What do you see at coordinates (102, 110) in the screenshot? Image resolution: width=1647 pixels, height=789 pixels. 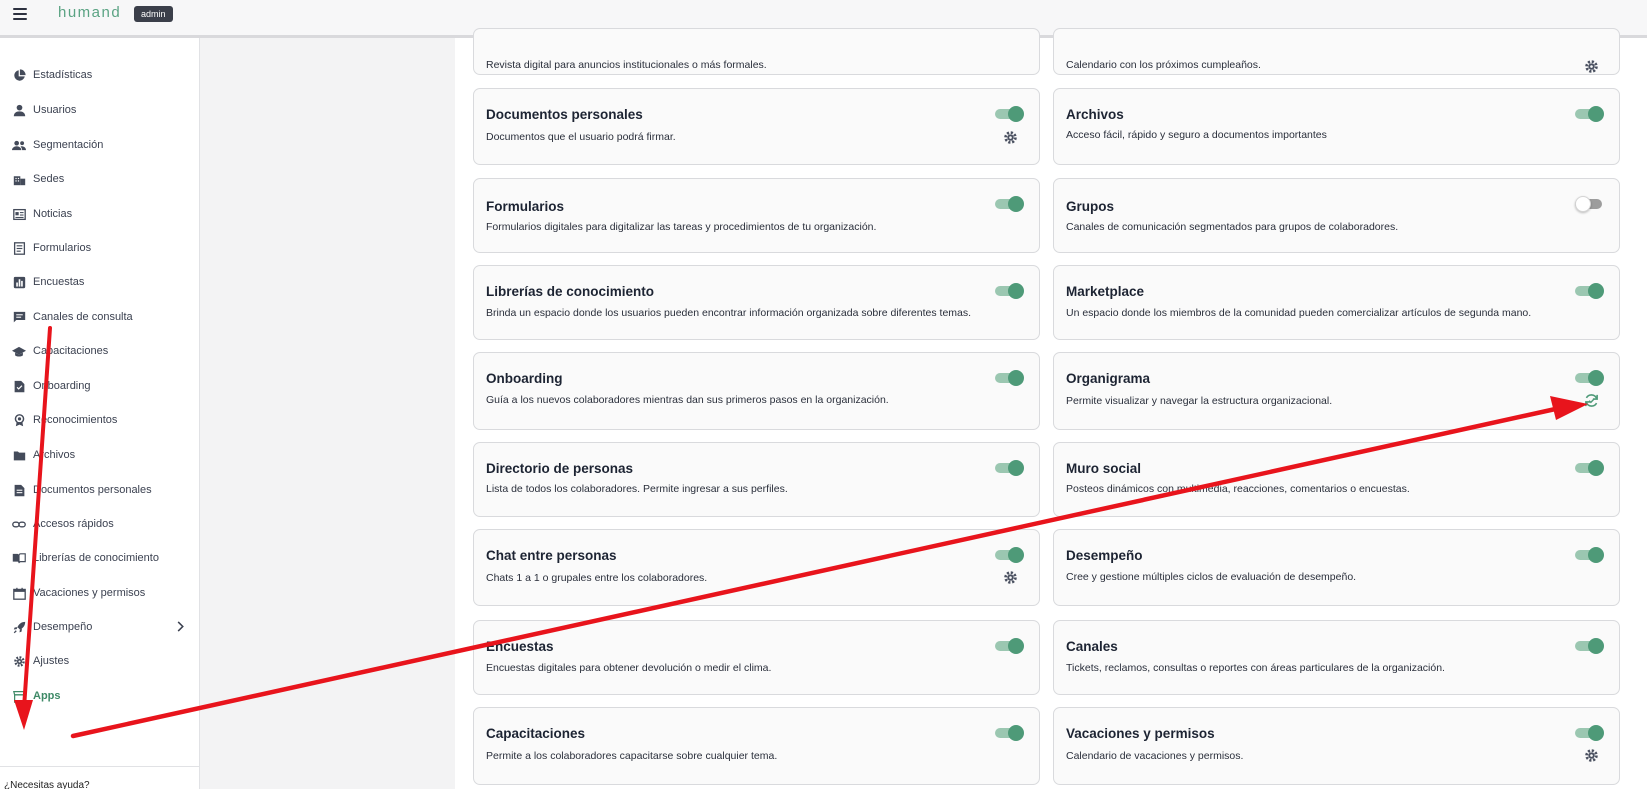 I see `sidebar-item-usuarios: Usuarios` at bounding box center [102, 110].